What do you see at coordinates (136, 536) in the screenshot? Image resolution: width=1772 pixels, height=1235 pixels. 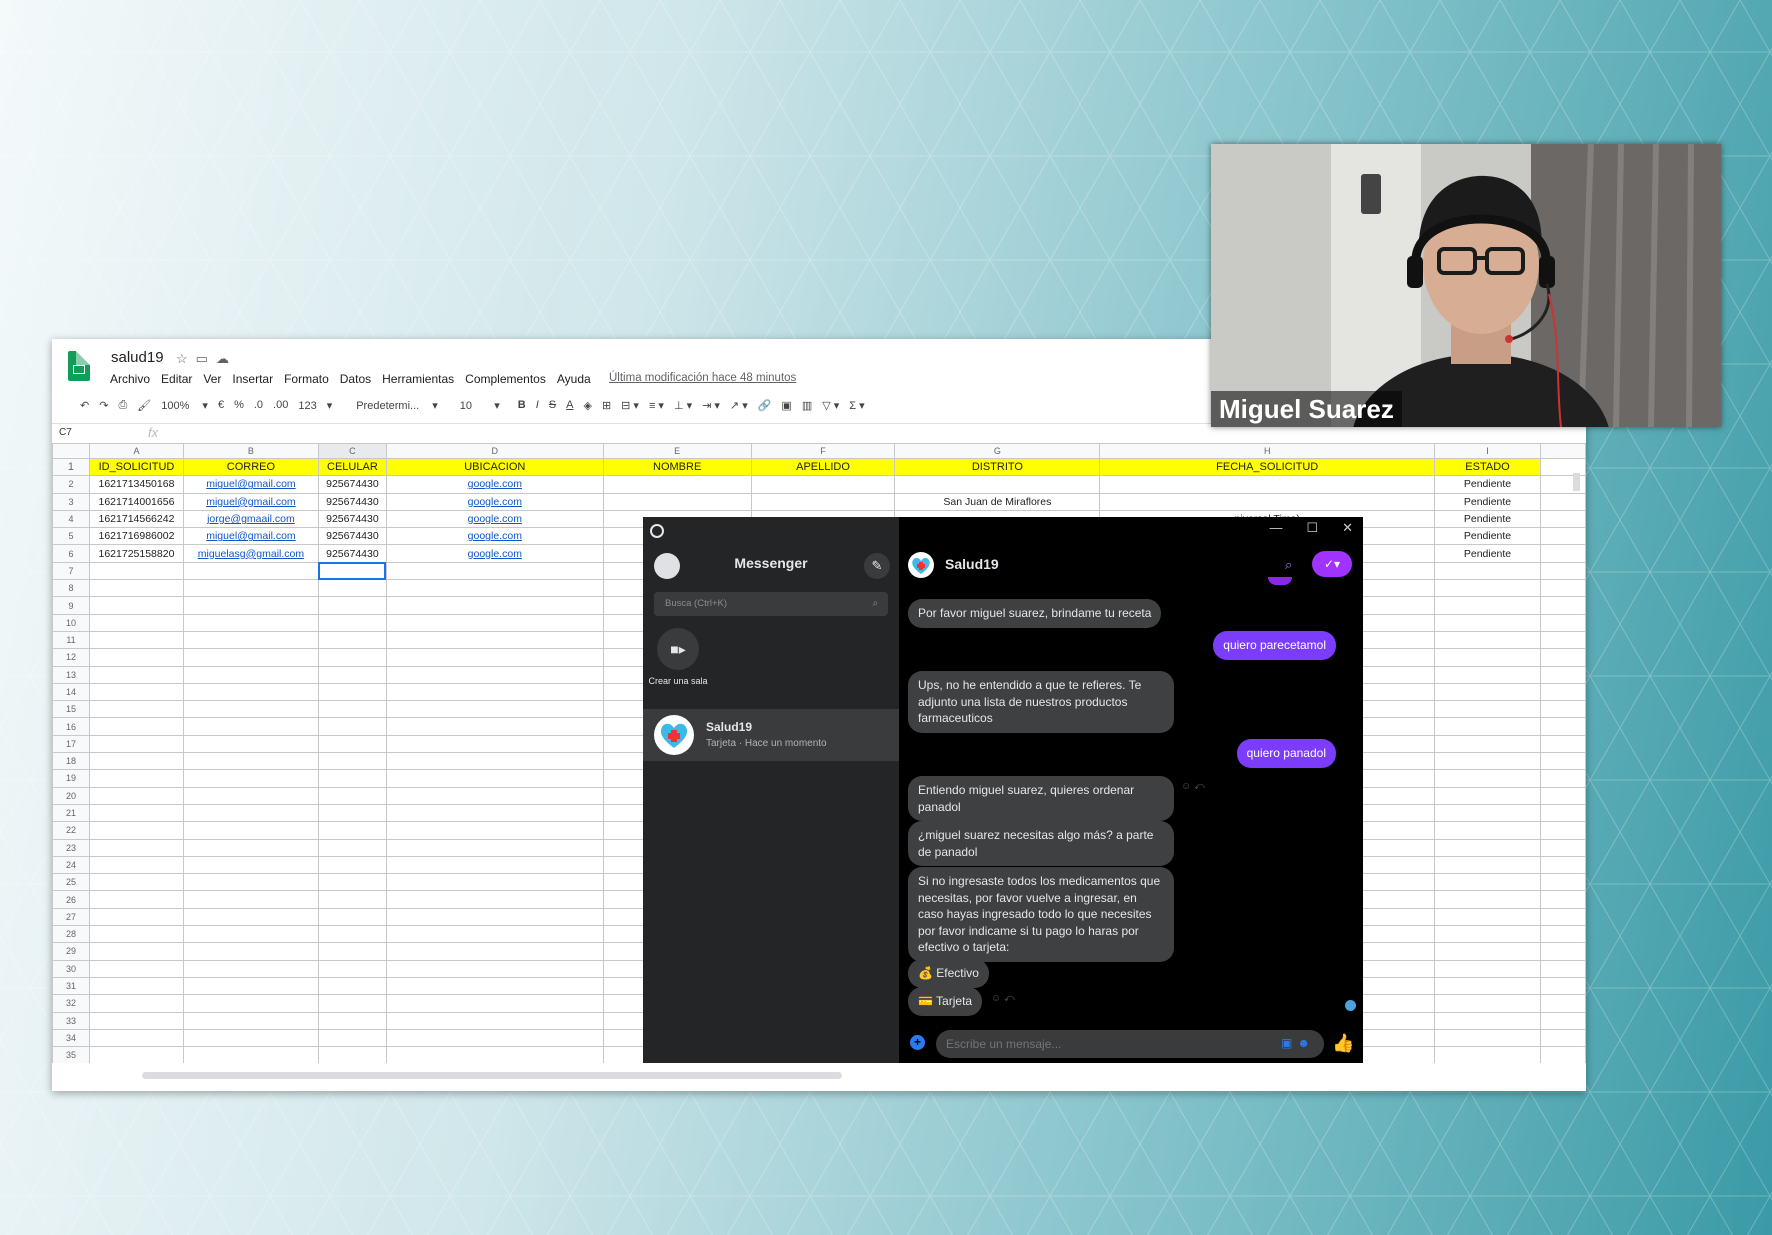 I see `cell: 1621716986002` at bounding box center [136, 536].